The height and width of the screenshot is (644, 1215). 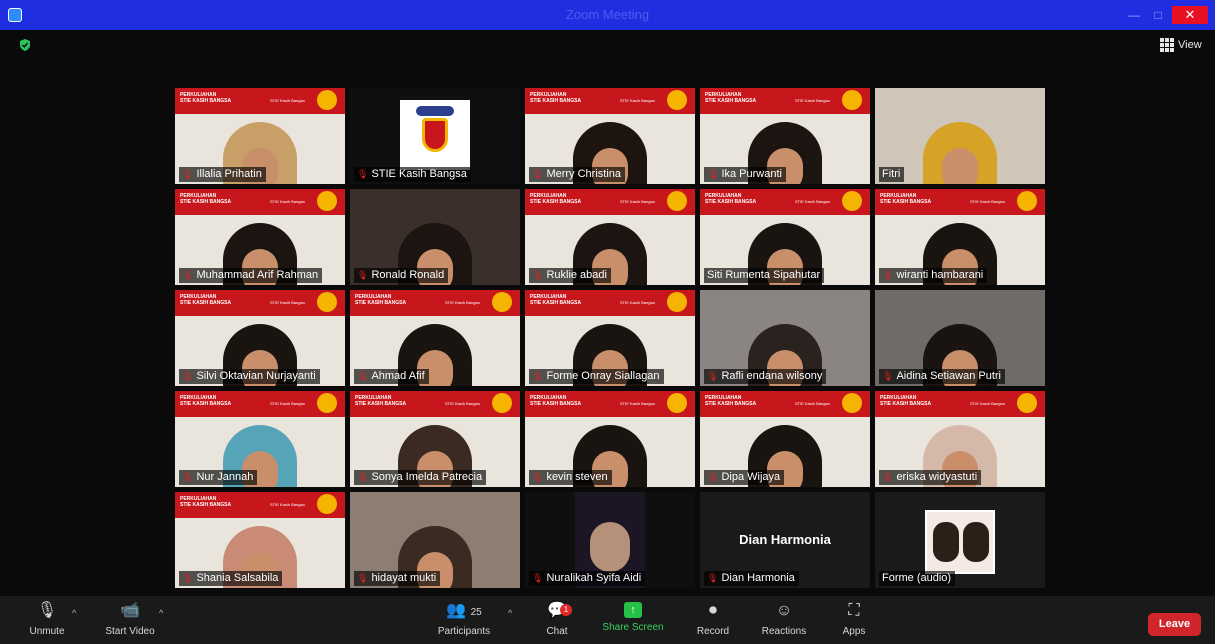 What do you see at coordinates (960, 153) in the screenshot?
I see `participant-video` at bounding box center [960, 153].